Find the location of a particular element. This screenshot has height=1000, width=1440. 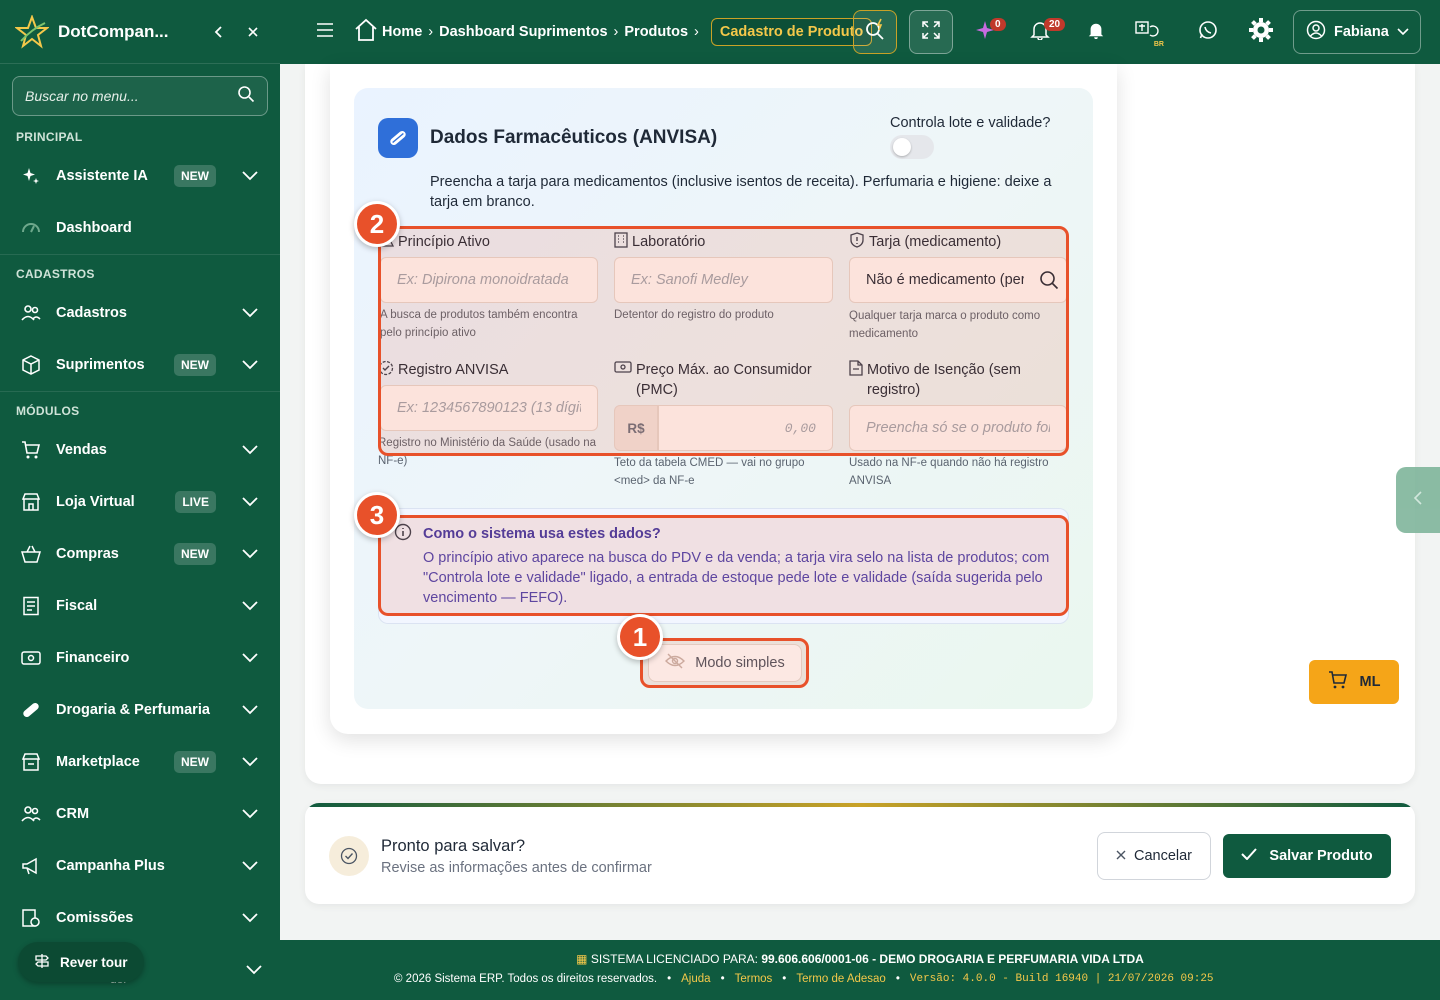

link-termos: Termos is located at coordinates (754, 979).